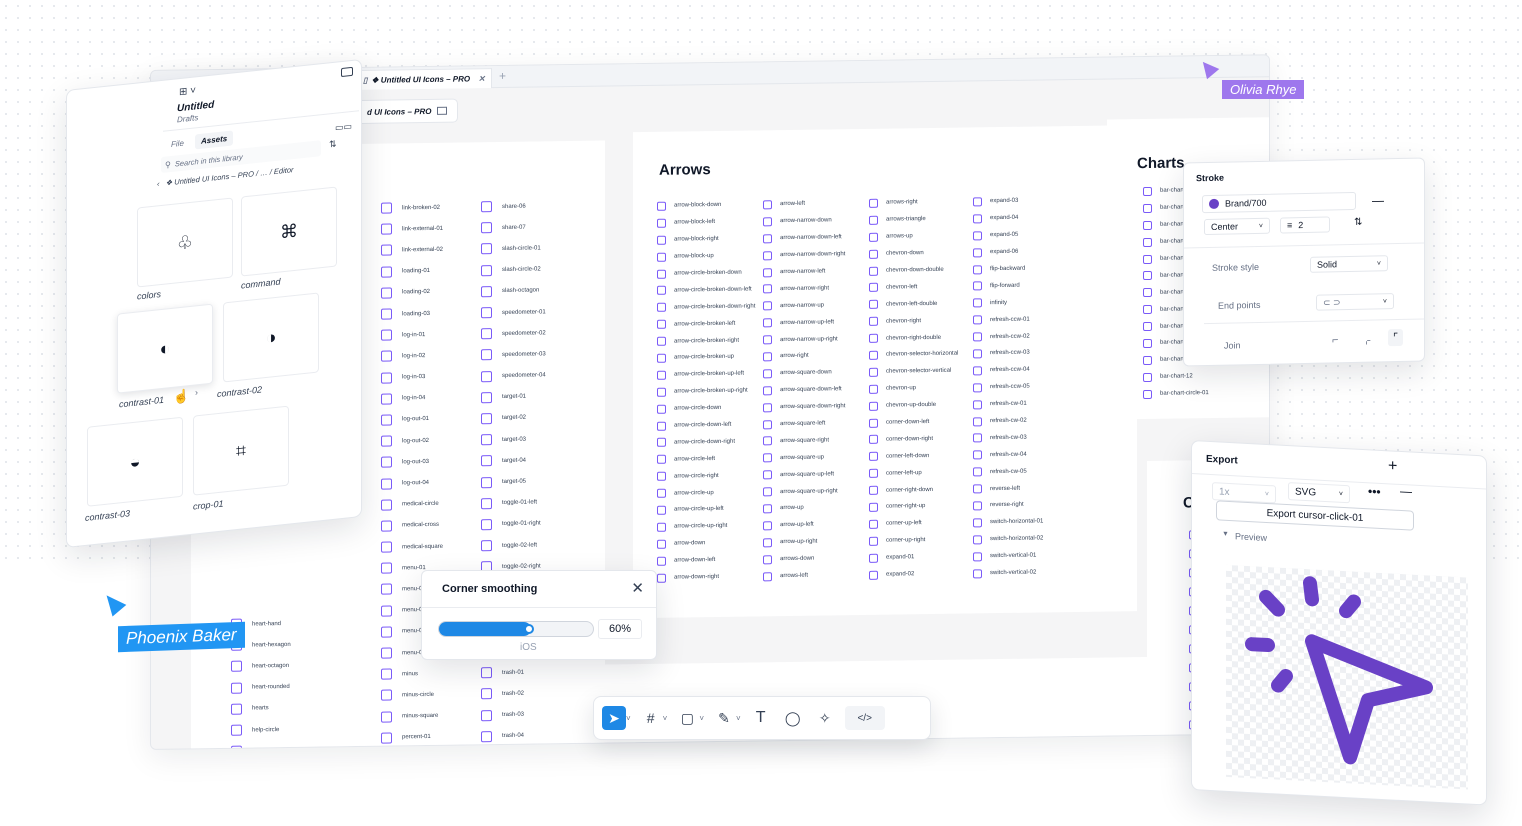  What do you see at coordinates (412, 250) in the screenshot?
I see `icon-list-item: link-external-02` at bounding box center [412, 250].